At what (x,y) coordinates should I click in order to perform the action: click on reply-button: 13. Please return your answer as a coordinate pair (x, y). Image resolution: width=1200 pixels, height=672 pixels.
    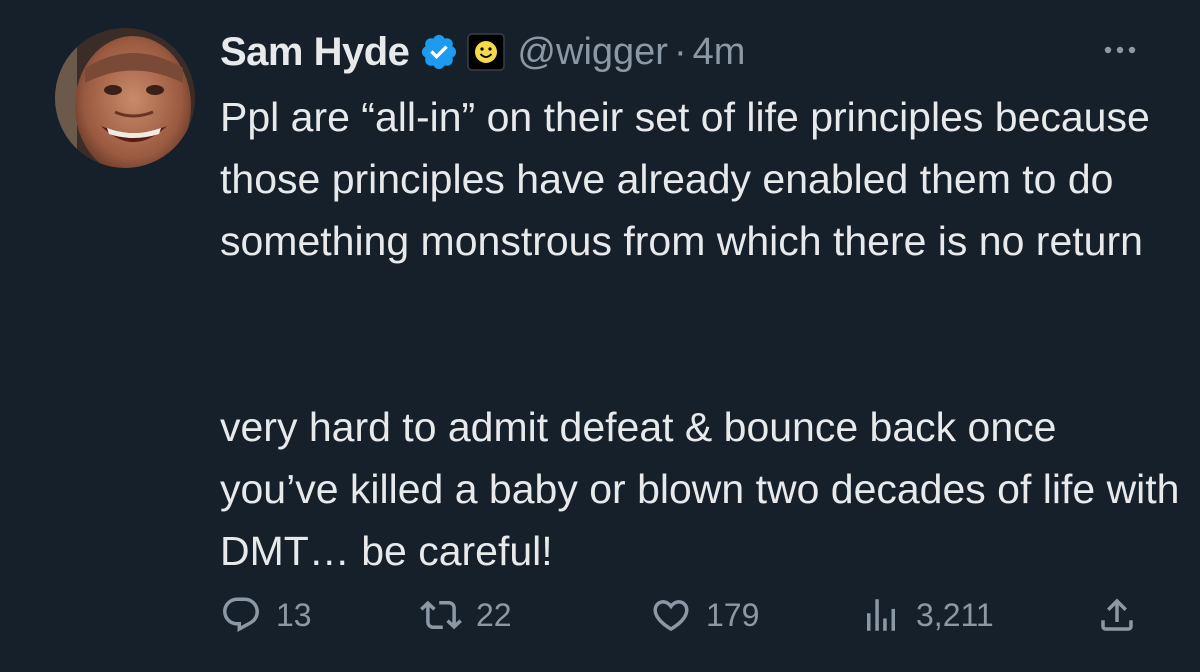
    Looking at the image, I should click on (266, 615).